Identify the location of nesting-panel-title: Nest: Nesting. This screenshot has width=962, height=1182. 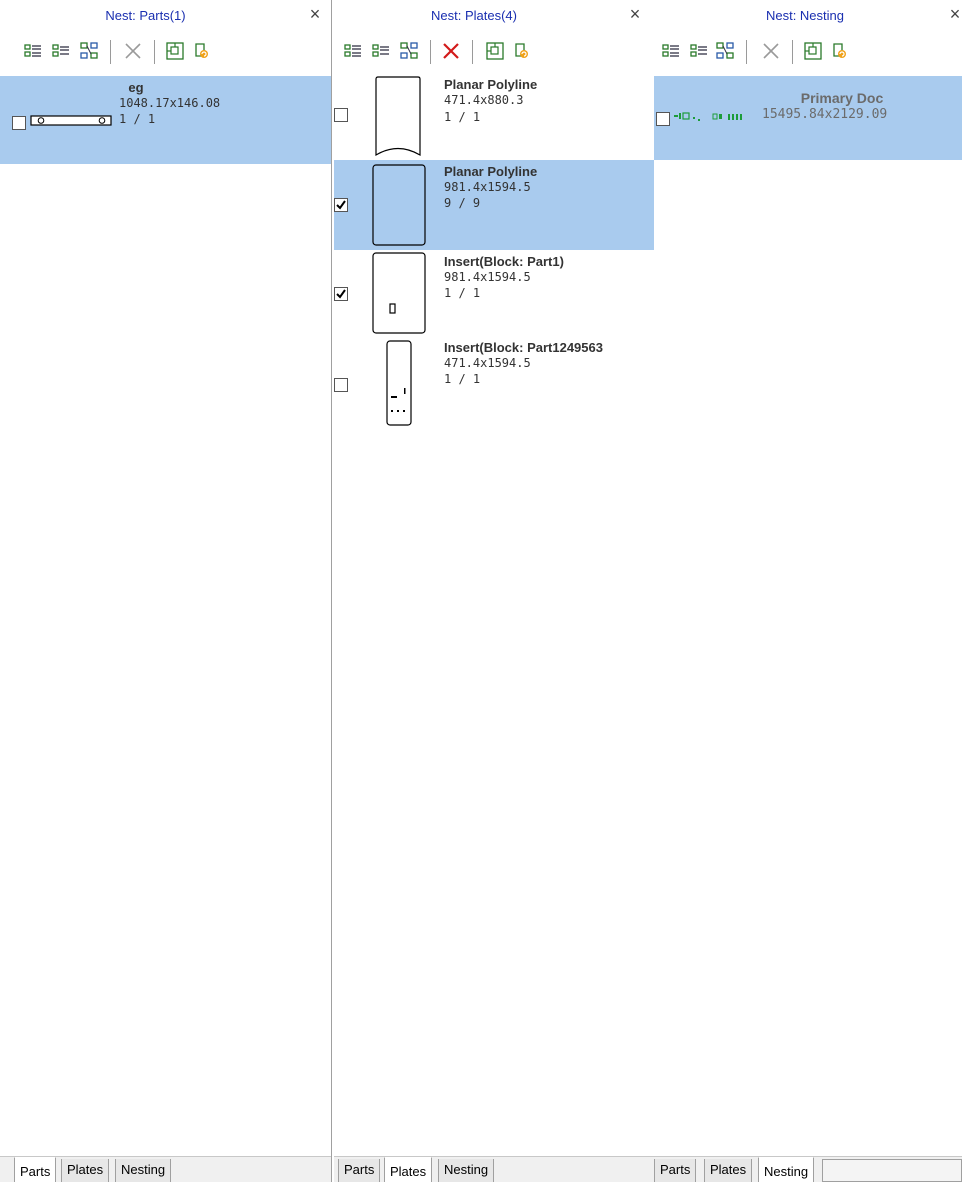
(805, 15).